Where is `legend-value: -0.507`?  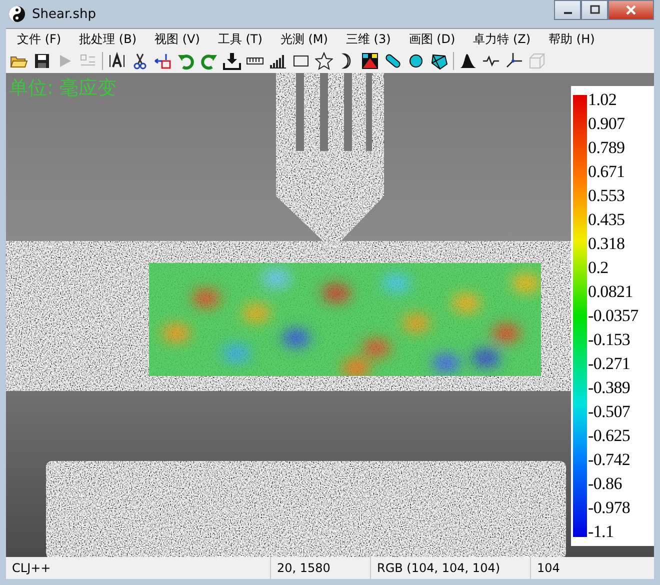 legend-value: -0.507 is located at coordinates (610, 412).